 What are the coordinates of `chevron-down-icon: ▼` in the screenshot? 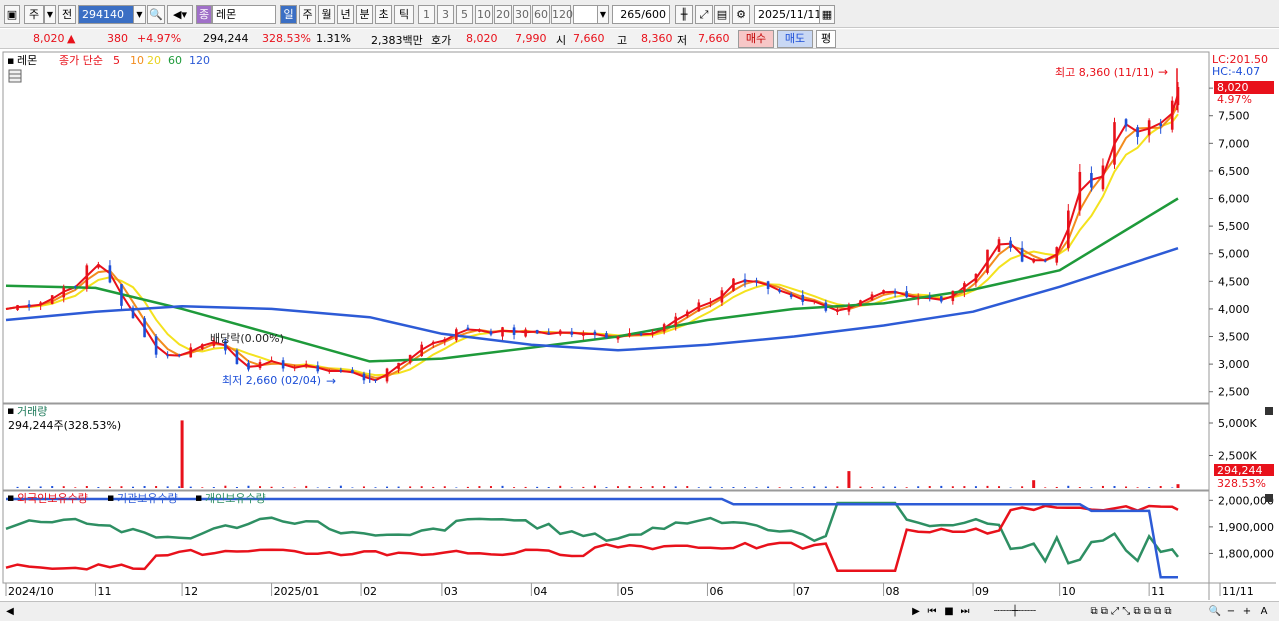 It's located at (50, 14).